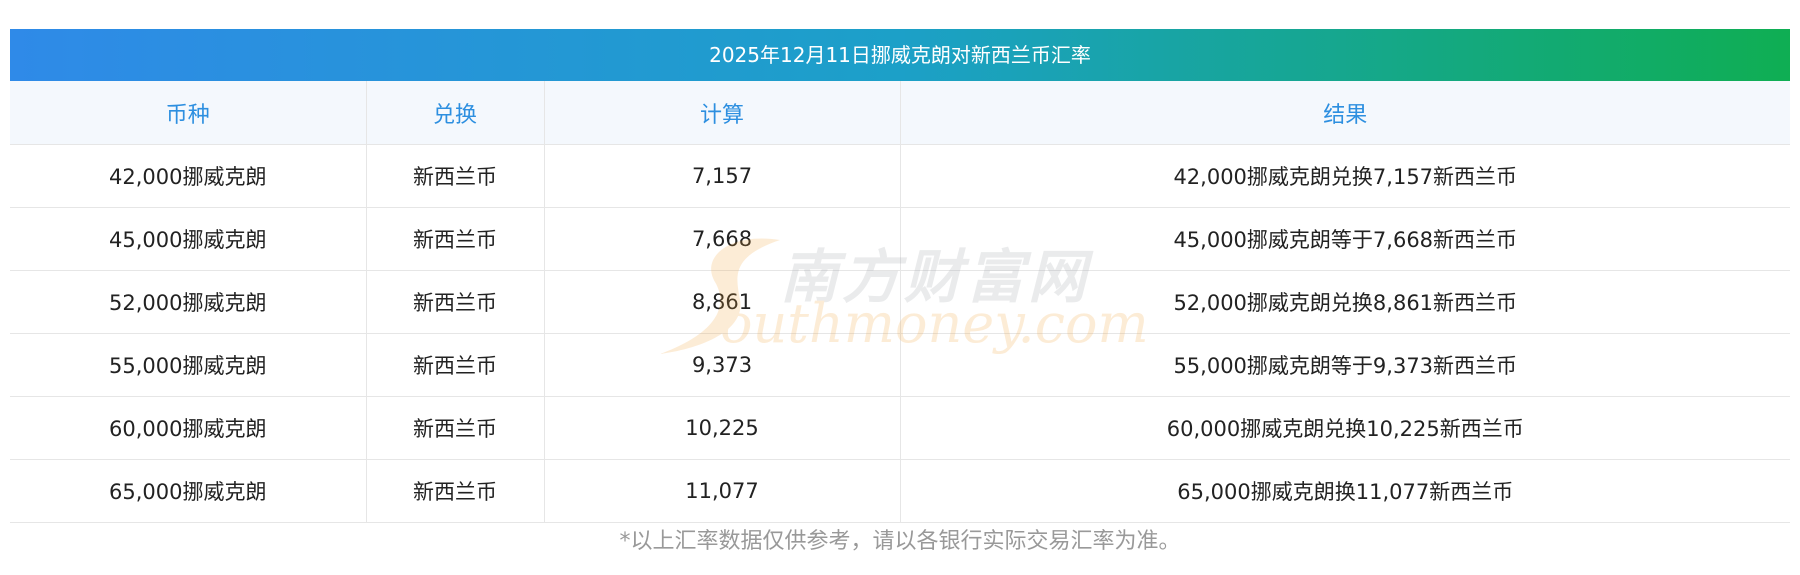  I want to click on cell-currency: 60,000挪威克朗, so click(188, 428).